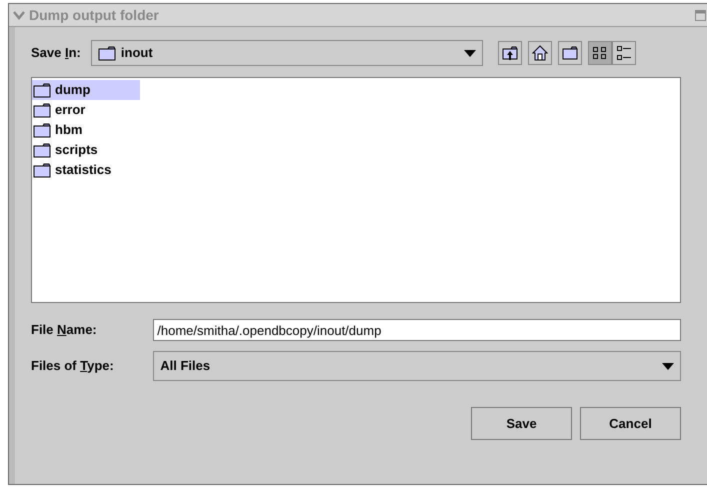 The width and height of the screenshot is (707, 490). What do you see at coordinates (56, 53) in the screenshot?
I see `save-in-label: Save In:` at bounding box center [56, 53].